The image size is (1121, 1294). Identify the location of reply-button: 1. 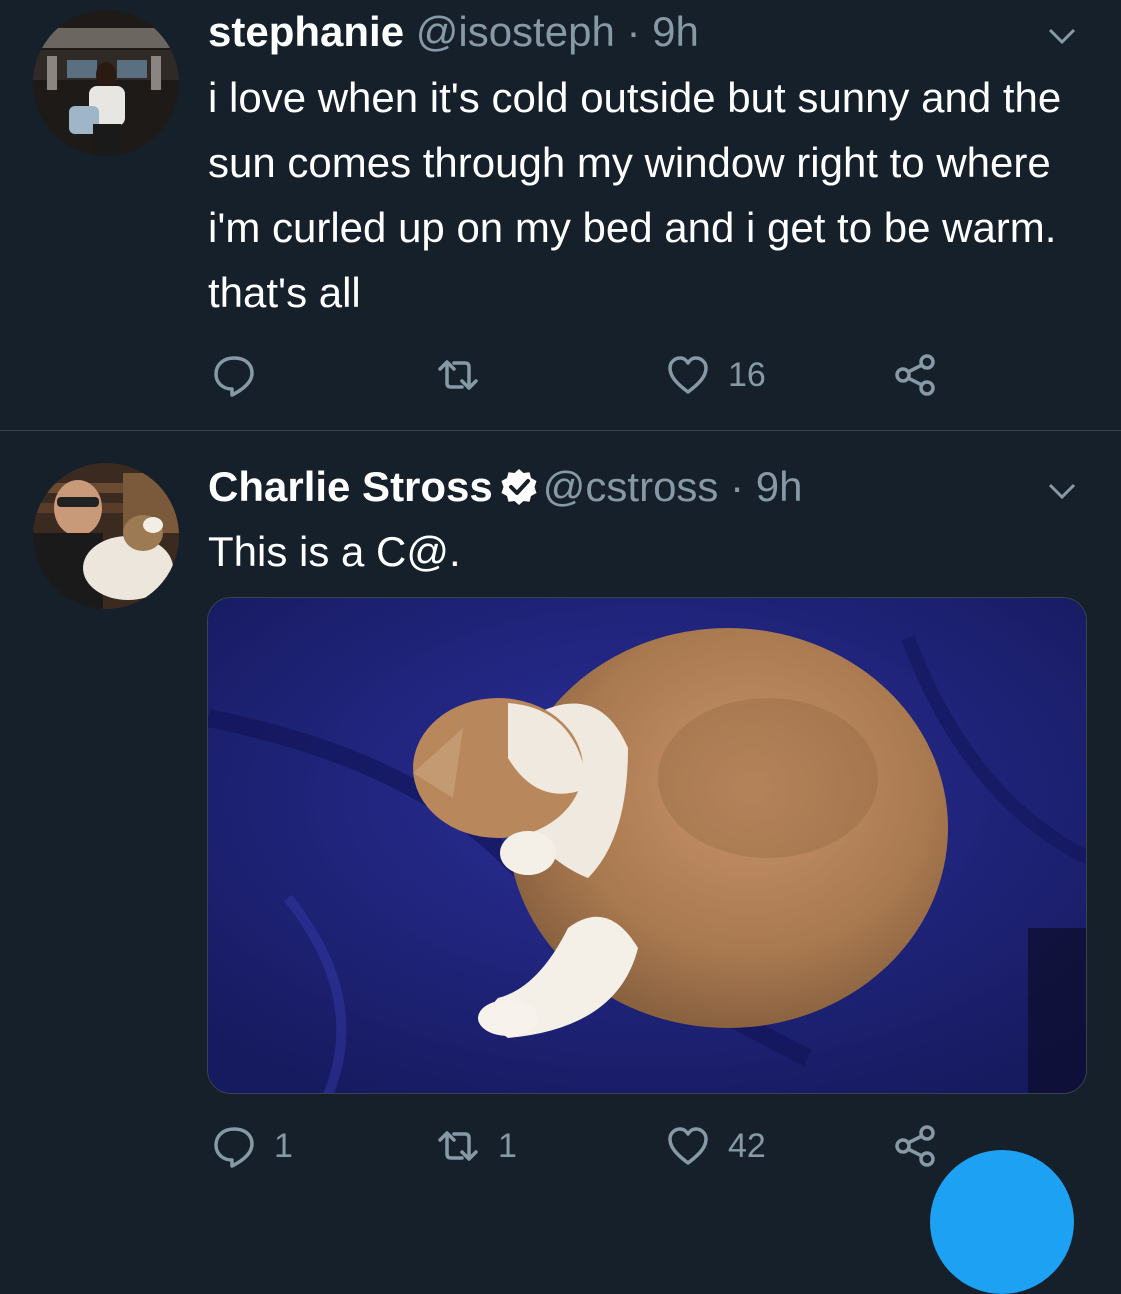
(252, 1146).